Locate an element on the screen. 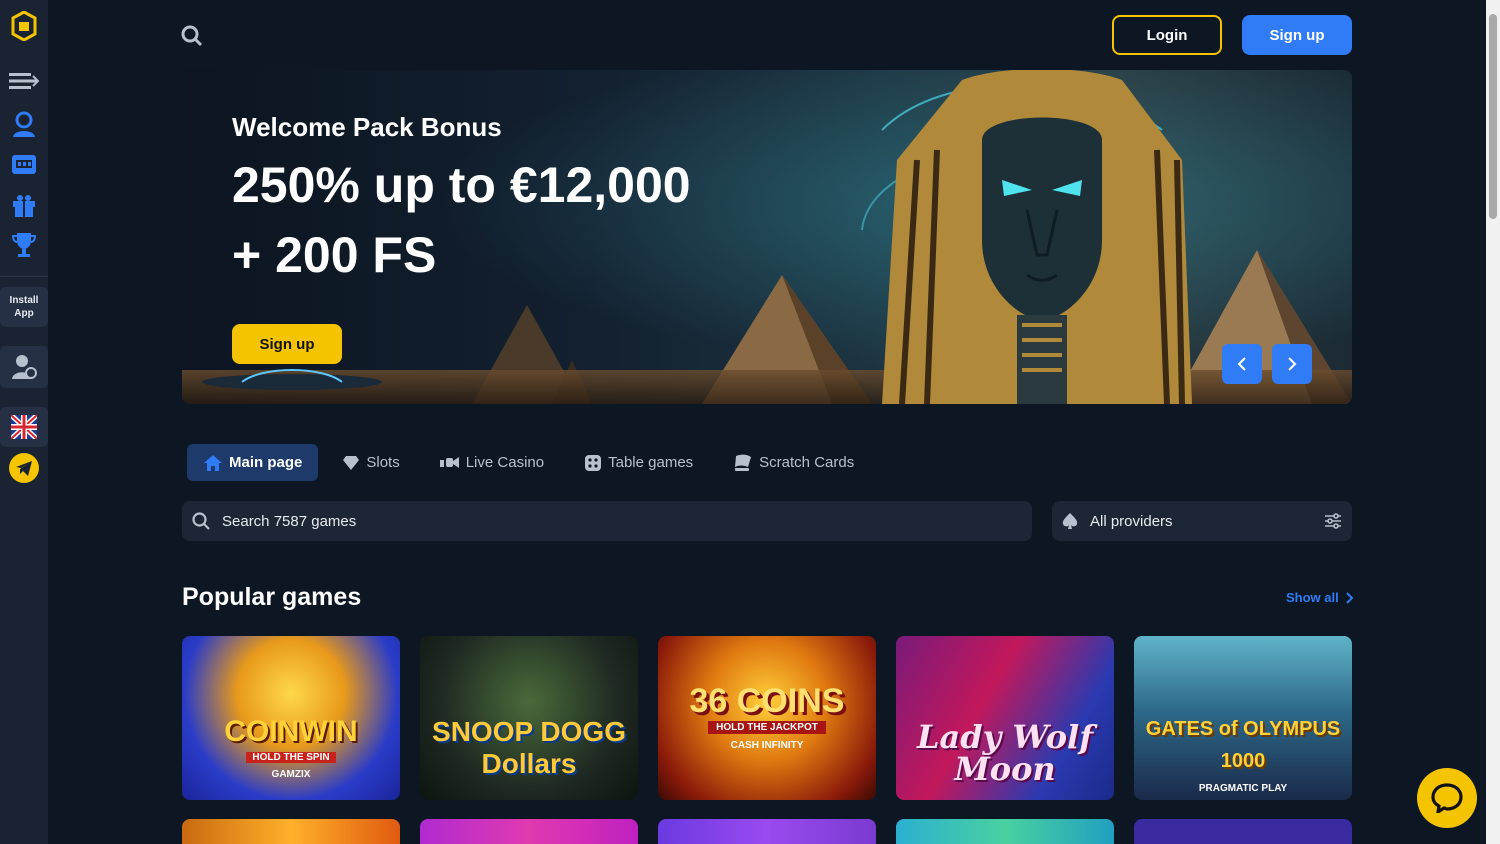  game-card-snoop-dogg-dollars: SNOOP DOGG Dollars is located at coordinates (529, 718).